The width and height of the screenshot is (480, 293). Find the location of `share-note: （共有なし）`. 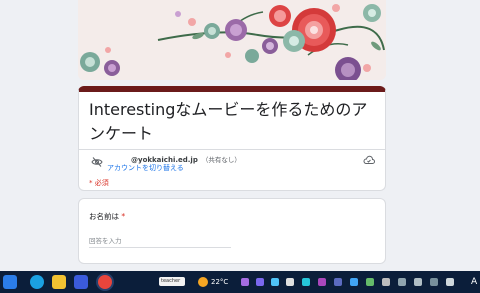

share-note: （共有なし） is located at coordinates (221, 160).